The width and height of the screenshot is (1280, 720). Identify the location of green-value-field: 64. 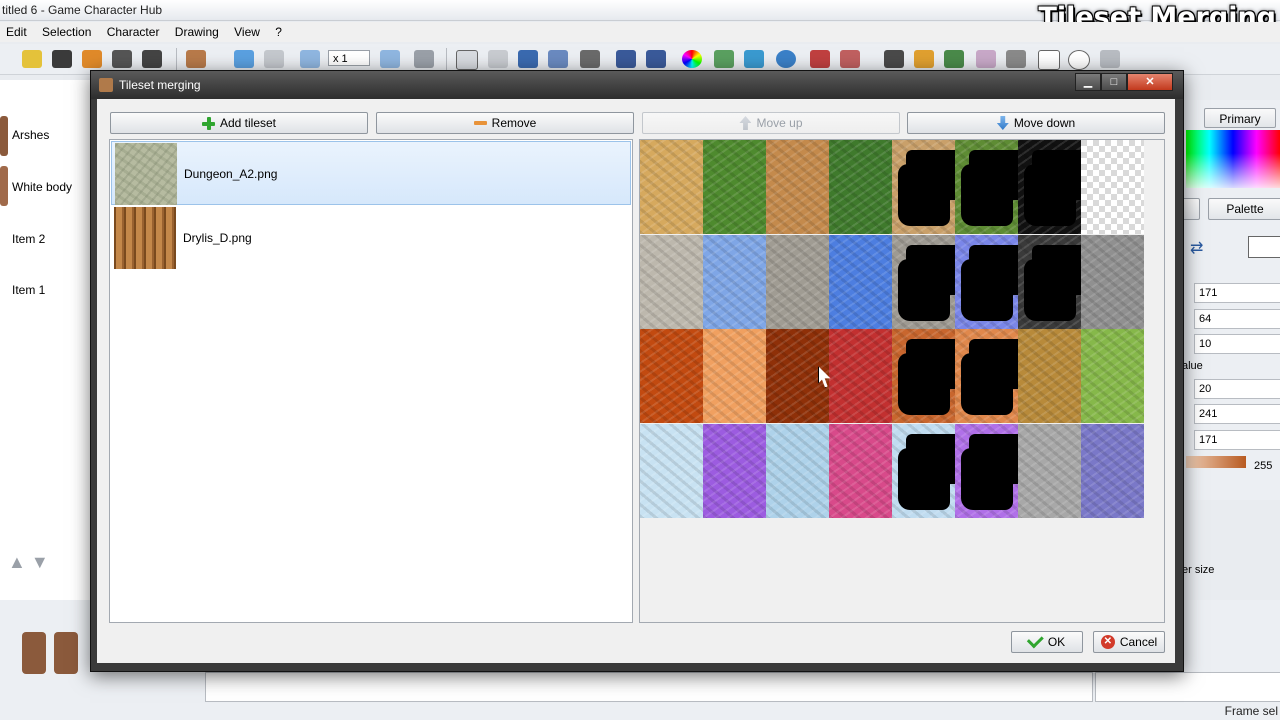
(1237, 319).